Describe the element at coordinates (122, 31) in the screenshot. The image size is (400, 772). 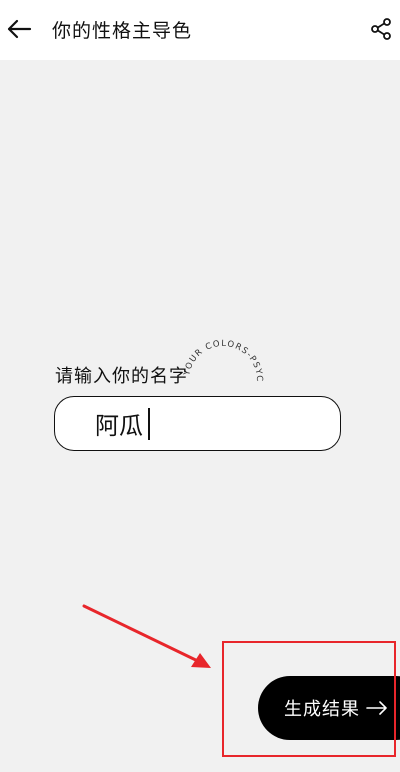
I see `page-title: 你的性格主导色` at that location.